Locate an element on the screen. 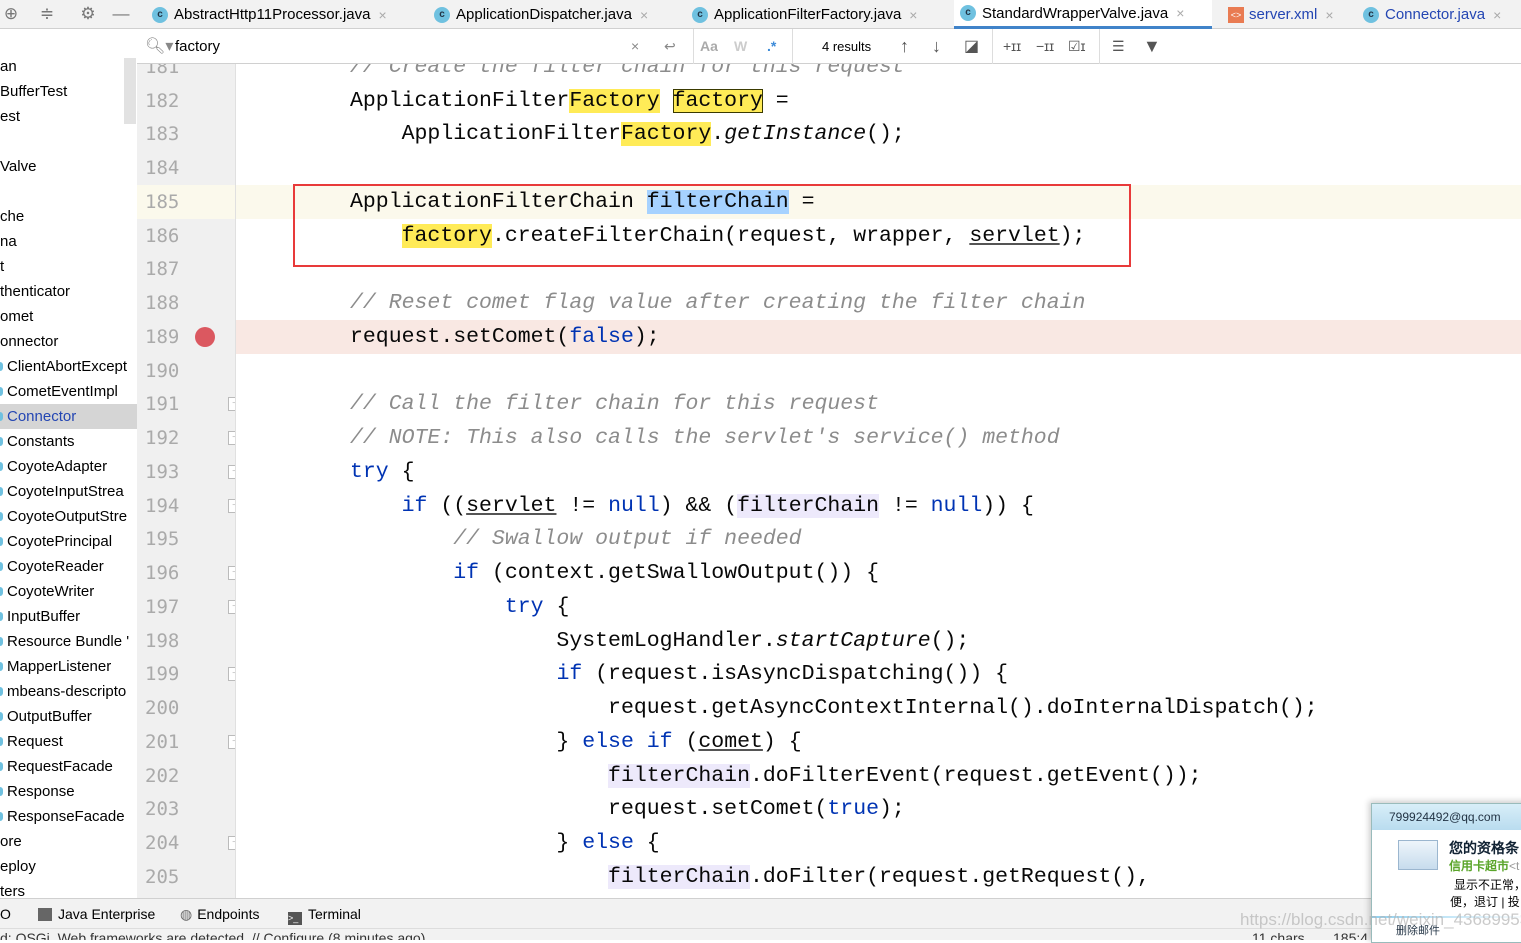  code-token: (context.getSwallowOutput()) { is located at coordinates (679, 573).